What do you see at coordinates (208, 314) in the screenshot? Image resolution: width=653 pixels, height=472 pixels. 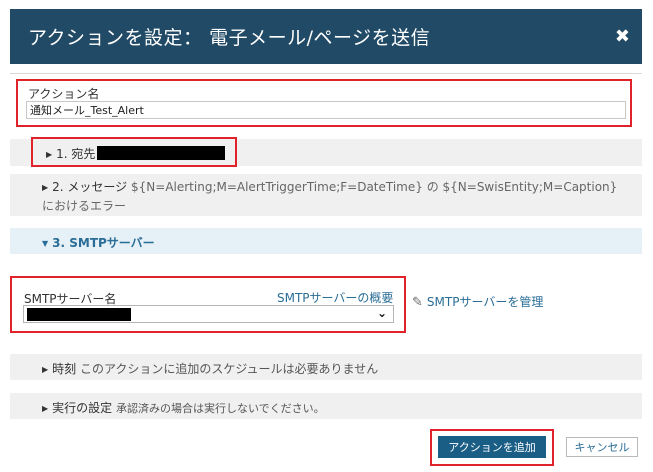 I see `smtp-server-select: ⌄` at bounding box center [208, 314].